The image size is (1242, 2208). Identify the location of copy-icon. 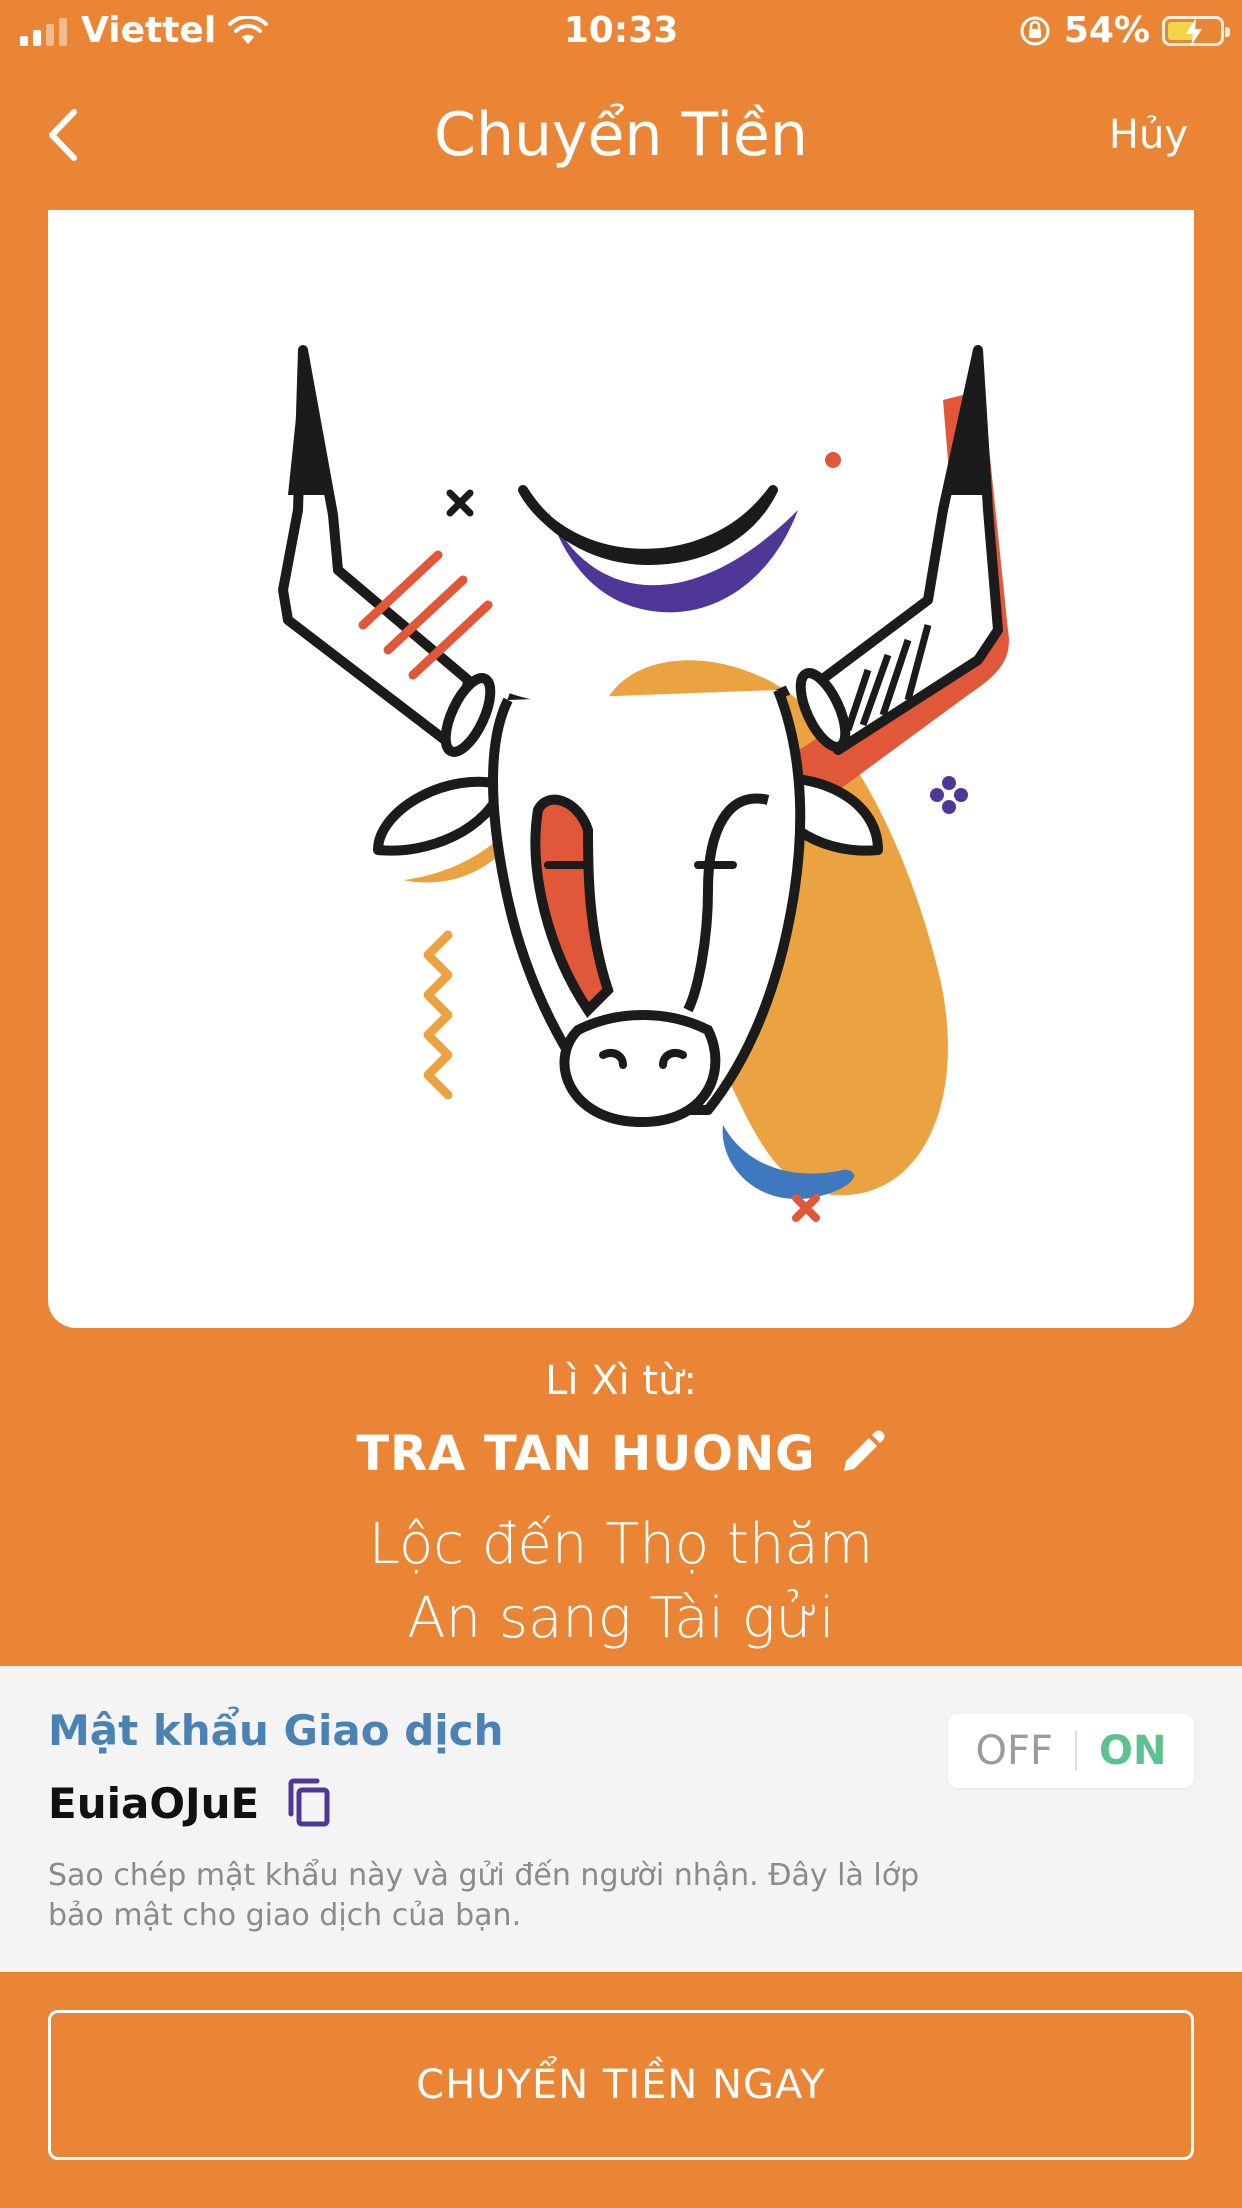
(310, 1803).